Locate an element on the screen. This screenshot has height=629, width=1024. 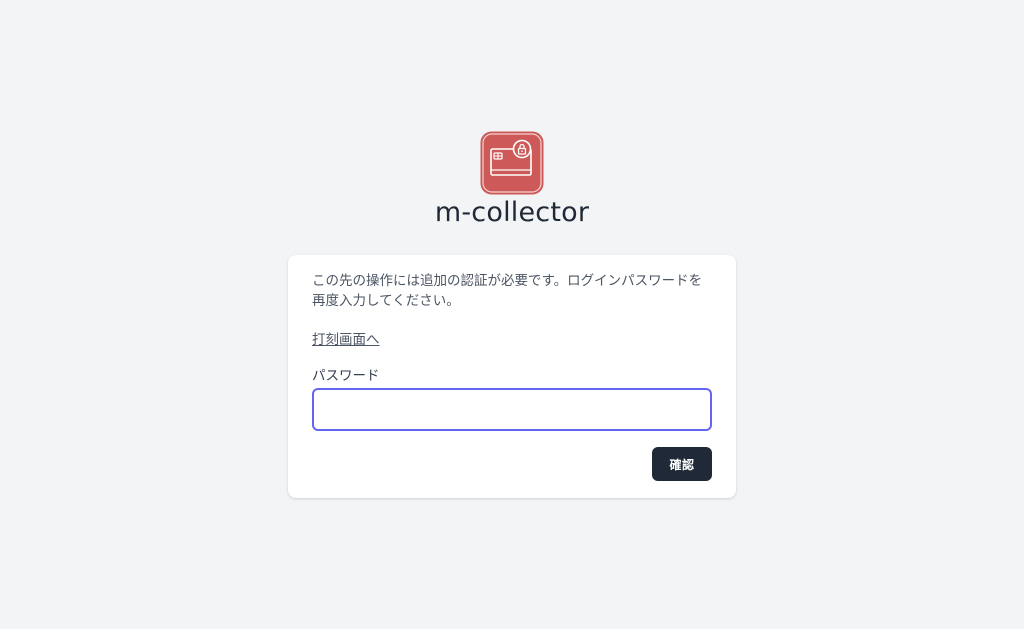
app-title: m-collector is located at coordinates (512, 212).